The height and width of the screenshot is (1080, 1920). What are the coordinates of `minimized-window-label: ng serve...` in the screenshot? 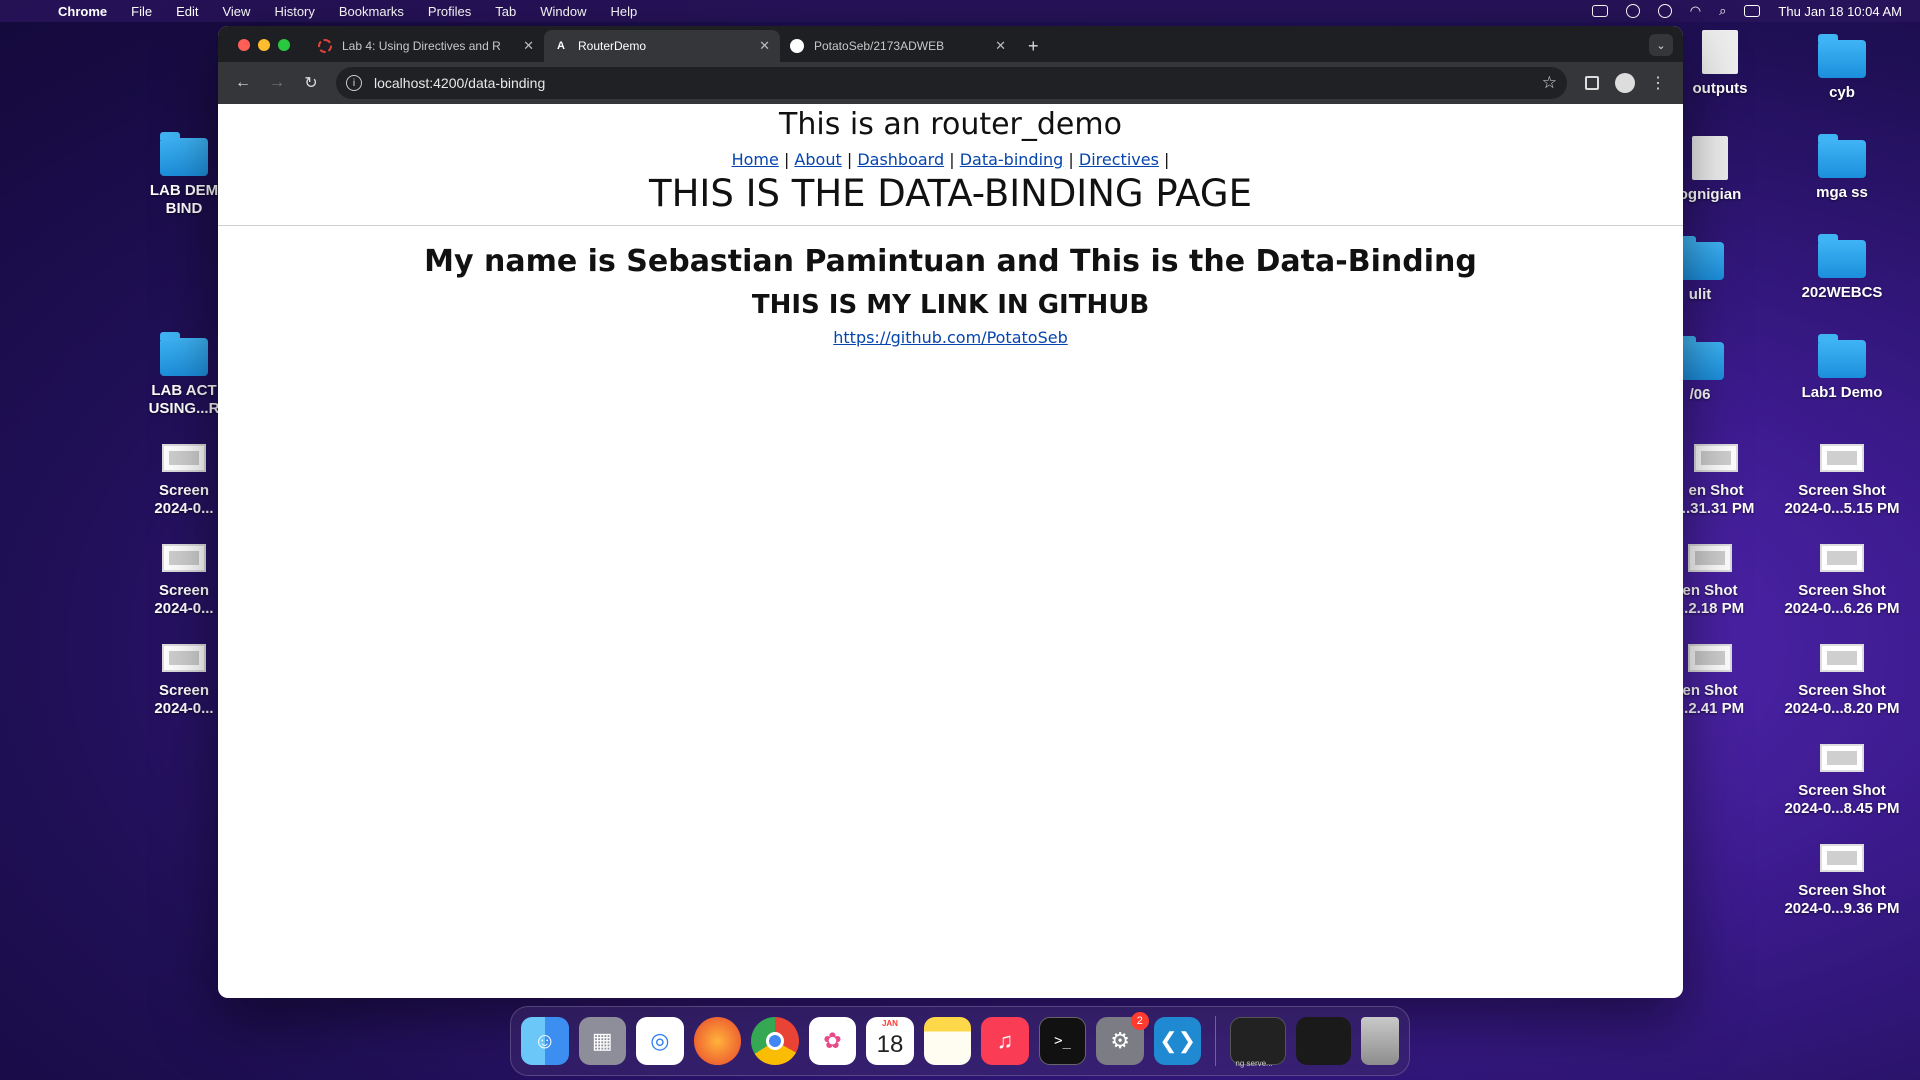 It's located at (1254, 1063).